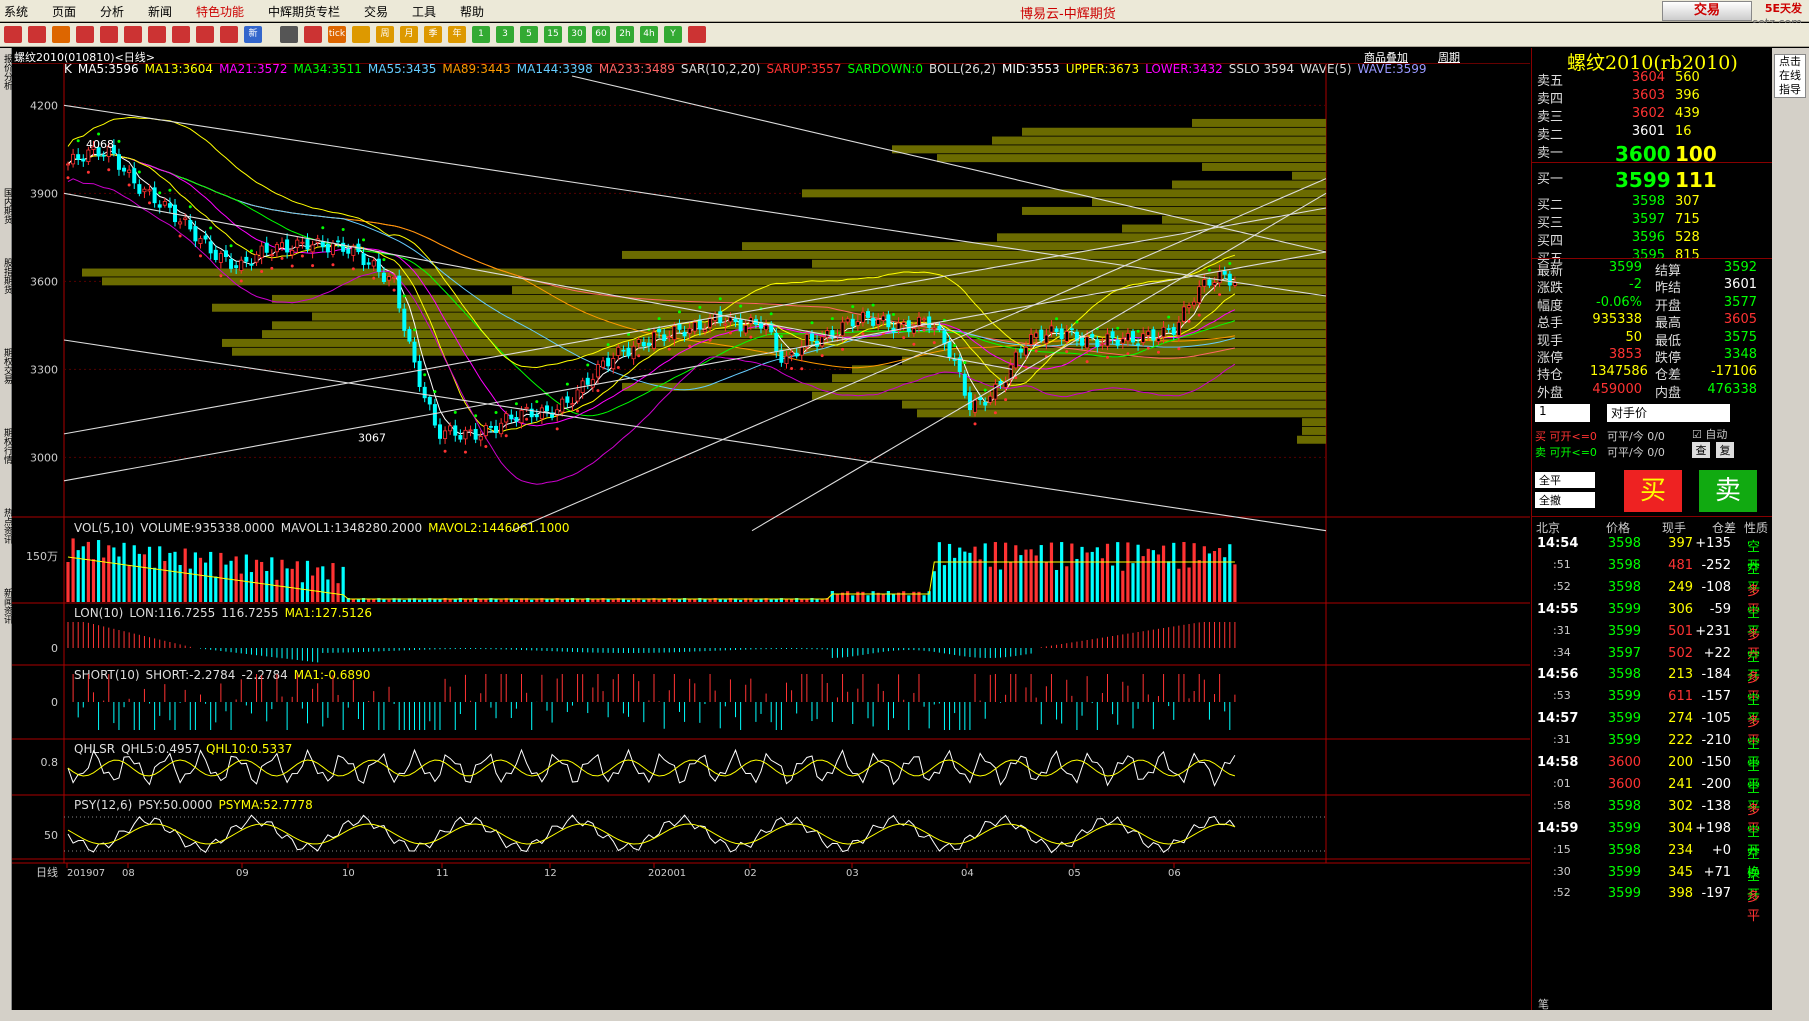 This screenshot has height=1021, width=1809. What do you see at coordinates (1652, 133) in the screenshot?
I see `order-book-row: 卖二 3601 16` at bounding box center [1652, 133].